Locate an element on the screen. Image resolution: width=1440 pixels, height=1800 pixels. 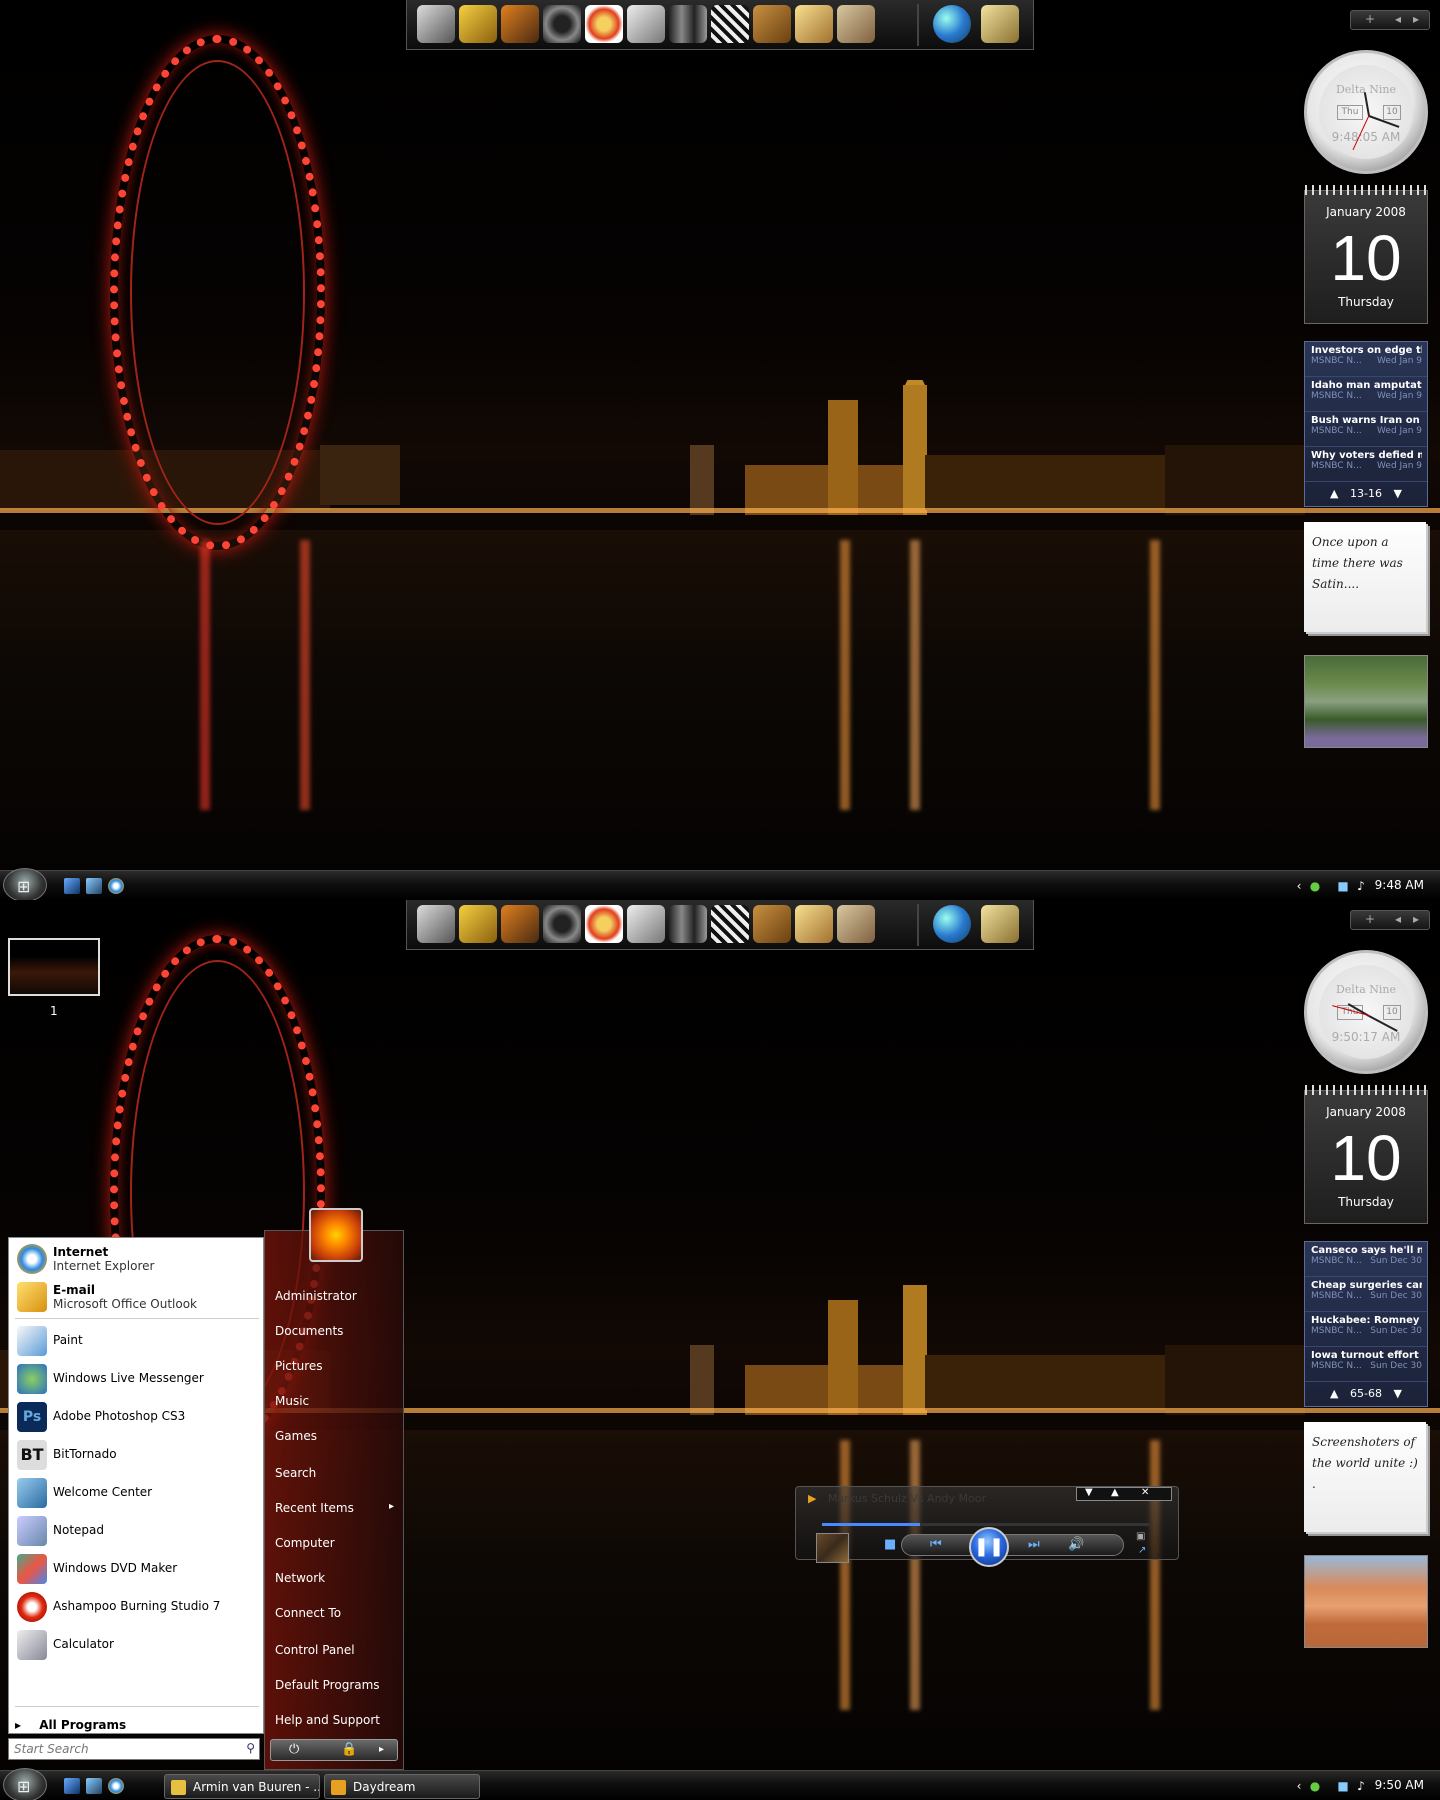
note-text: Screenshoters of the world unite :) . is located at coordinates (1365, 1463).